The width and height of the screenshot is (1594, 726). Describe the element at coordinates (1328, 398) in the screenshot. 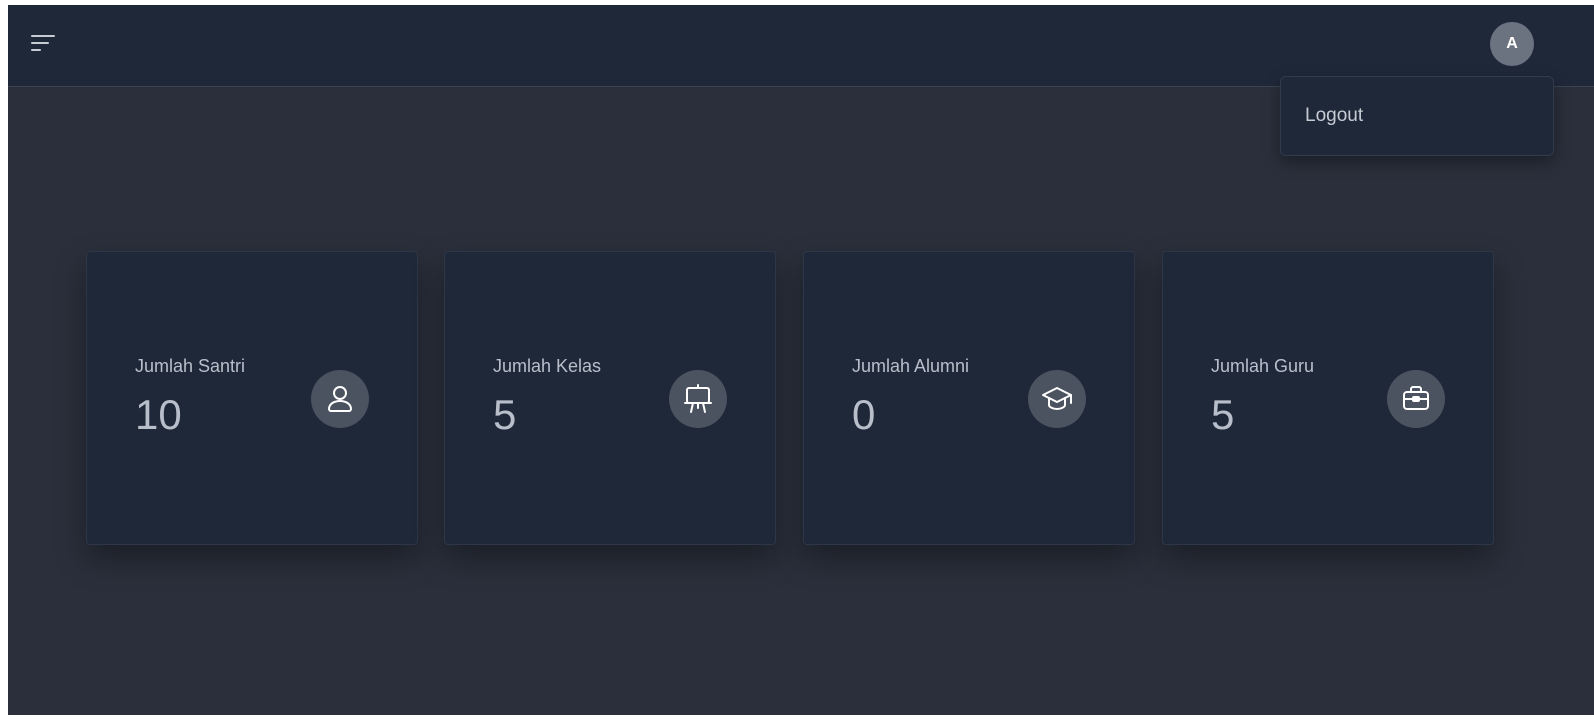

I see `stat-card-guru: Jumlah Guru 5` at that location.